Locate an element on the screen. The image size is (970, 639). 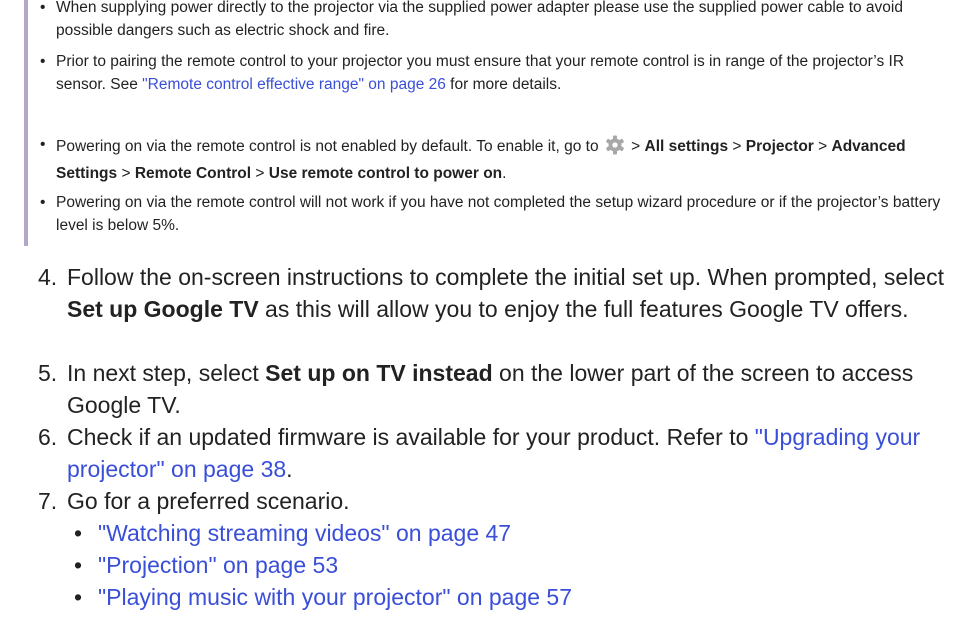
step-number: 7. is located at coordinates (48, 501).